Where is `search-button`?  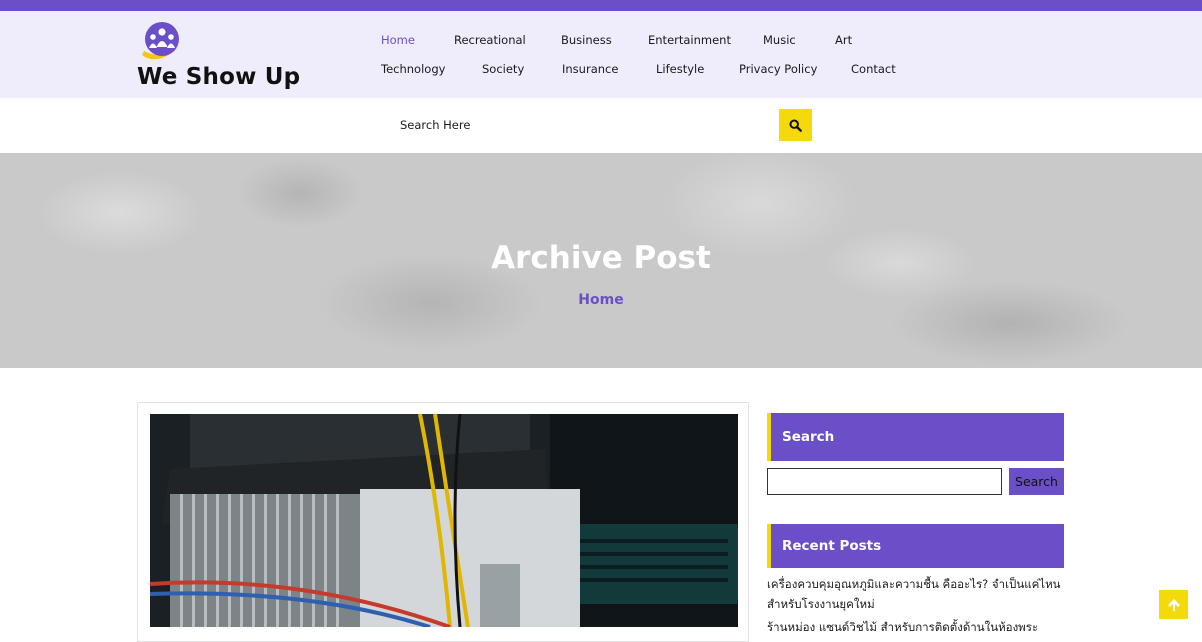 search-button is located at coordinates (795, 125).